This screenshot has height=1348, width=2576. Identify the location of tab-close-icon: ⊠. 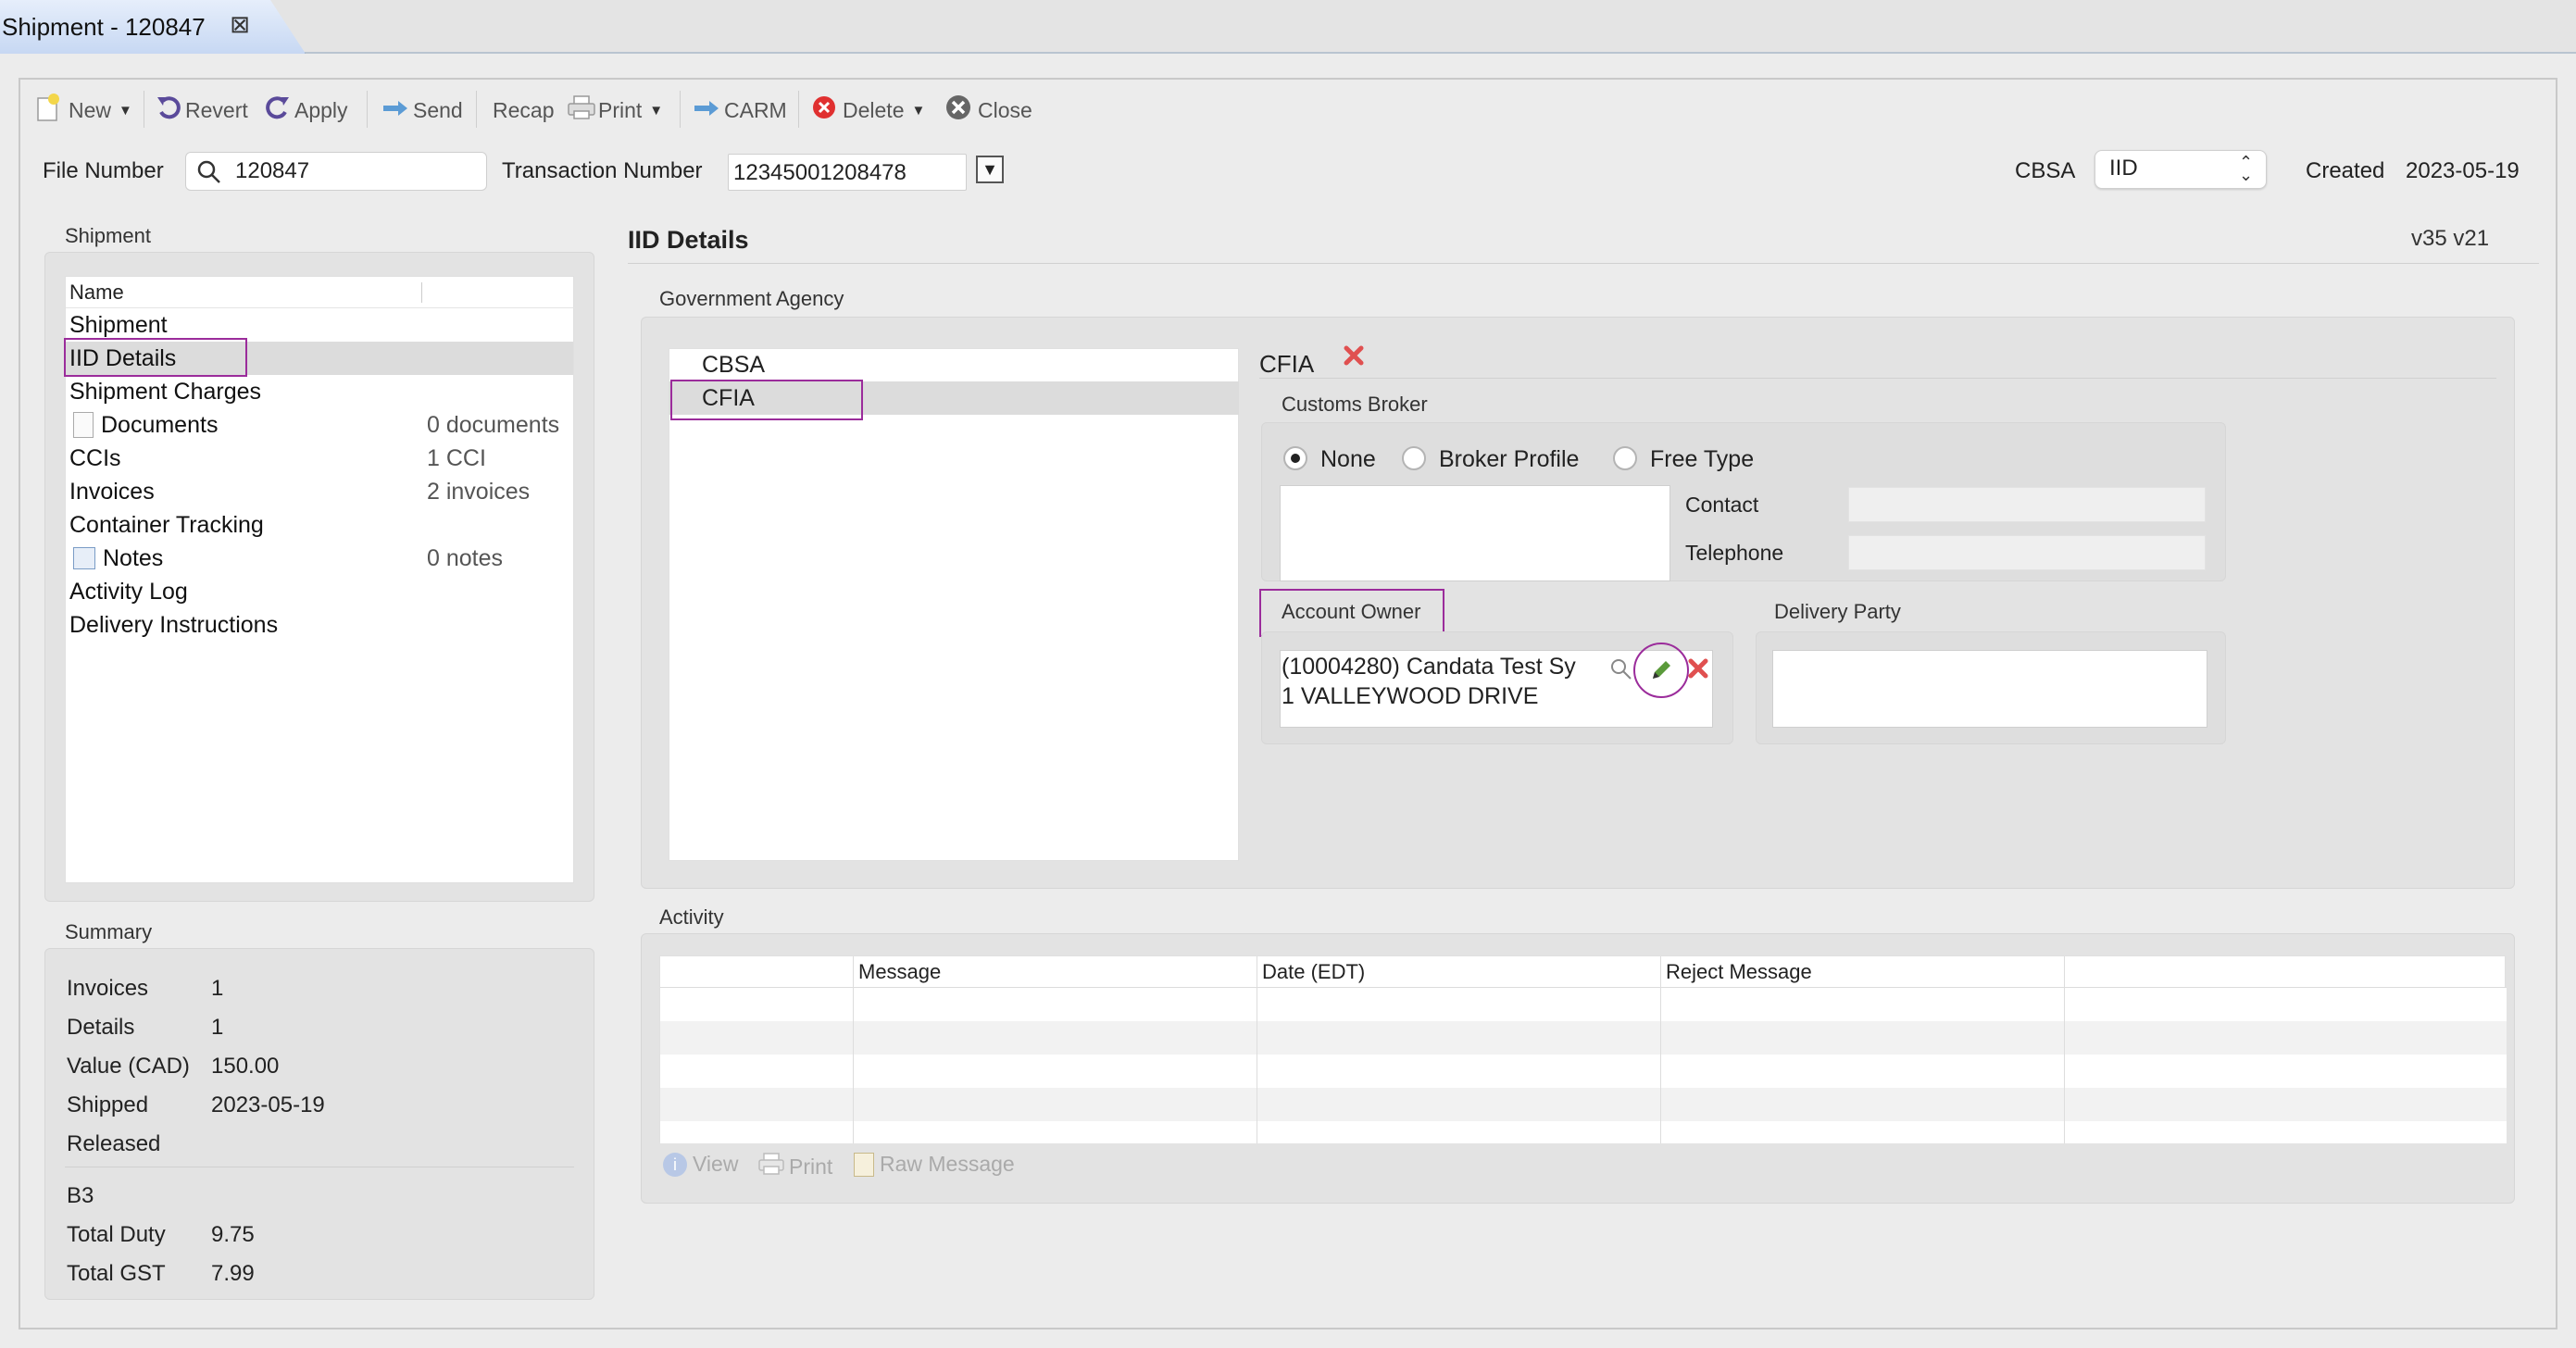
(240, 24).